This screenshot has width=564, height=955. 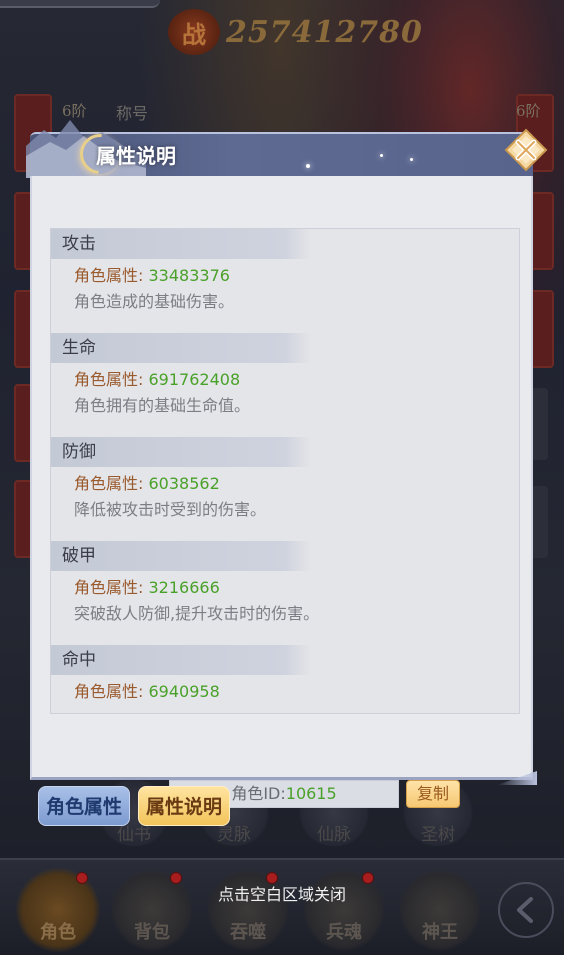 I want to click on modal-title: 属性说明, so click(x=136, y=156).